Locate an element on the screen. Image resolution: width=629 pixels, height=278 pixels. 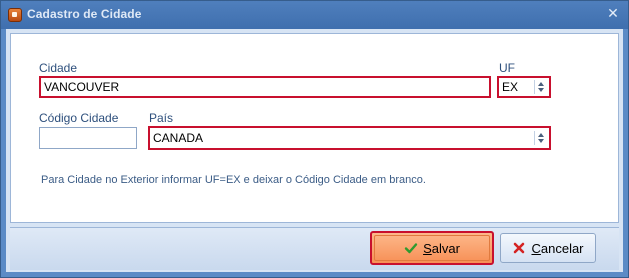
pais-select: CANADA is located at coordinates (349, 138).